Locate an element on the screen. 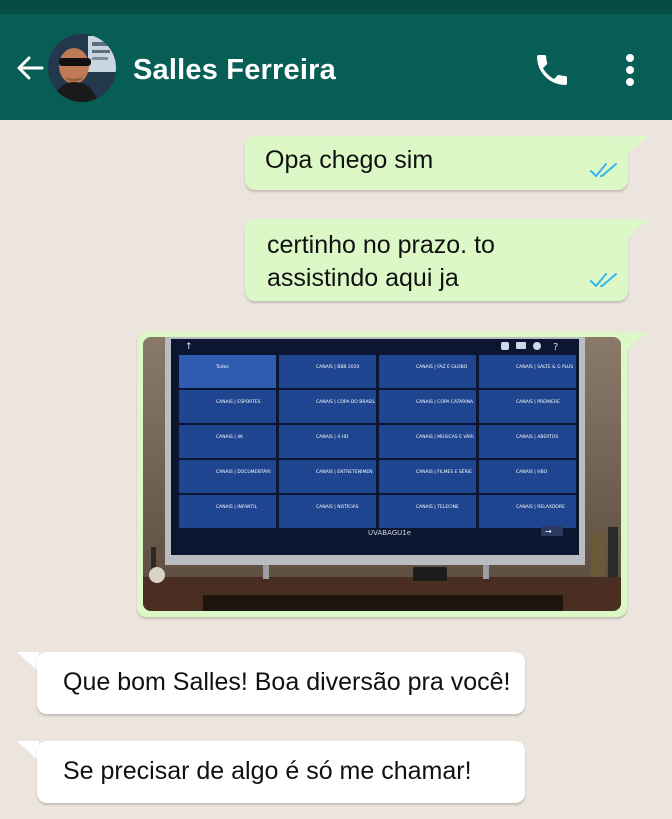  status-bar is located at coordinates (336, 7).